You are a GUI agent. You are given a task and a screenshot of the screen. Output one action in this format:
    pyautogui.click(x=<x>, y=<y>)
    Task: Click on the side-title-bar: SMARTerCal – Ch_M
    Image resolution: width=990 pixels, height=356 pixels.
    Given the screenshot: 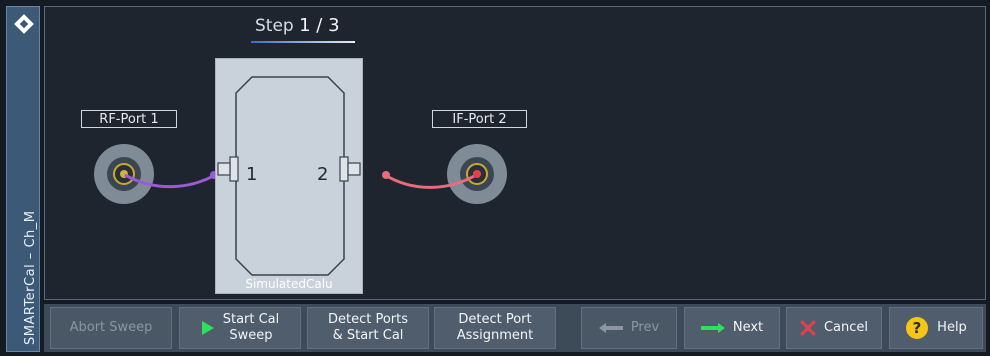 What is the action you would take?
    pyautogui.click(x=23, y=179)
    